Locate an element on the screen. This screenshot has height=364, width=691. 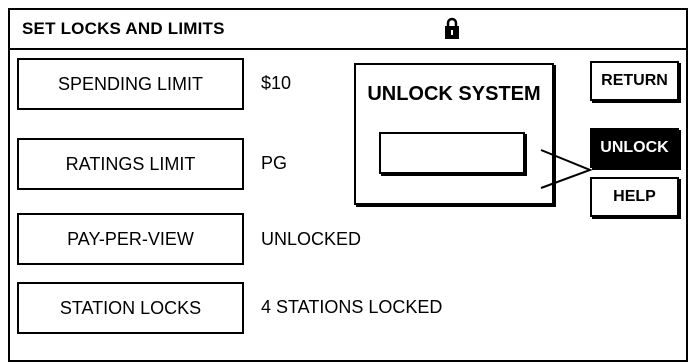
help-button: HELP is located at coordinates (634, 197).